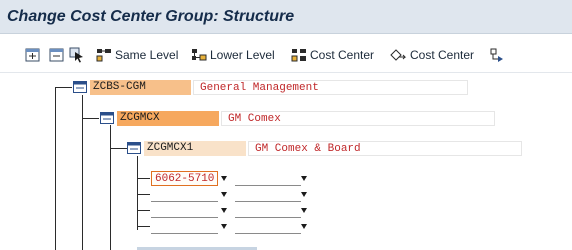 Image resolution: width=572 pixels, height=250 pixels. What do you see at coordinates (168, 118) in the screenshot?
I see `child-group-code: ZCGMCX` at bounding box center [168, 118].